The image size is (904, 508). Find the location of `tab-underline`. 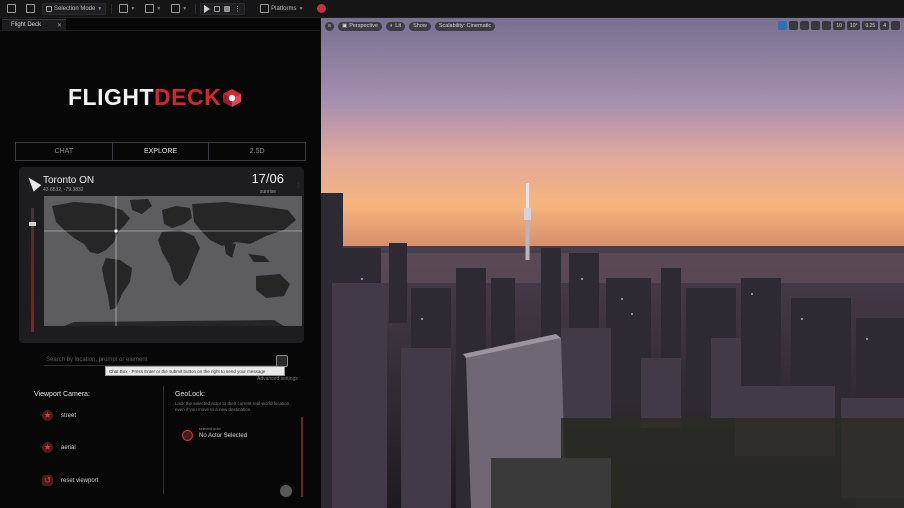

tab-underline is located at coordinates (160, 30).